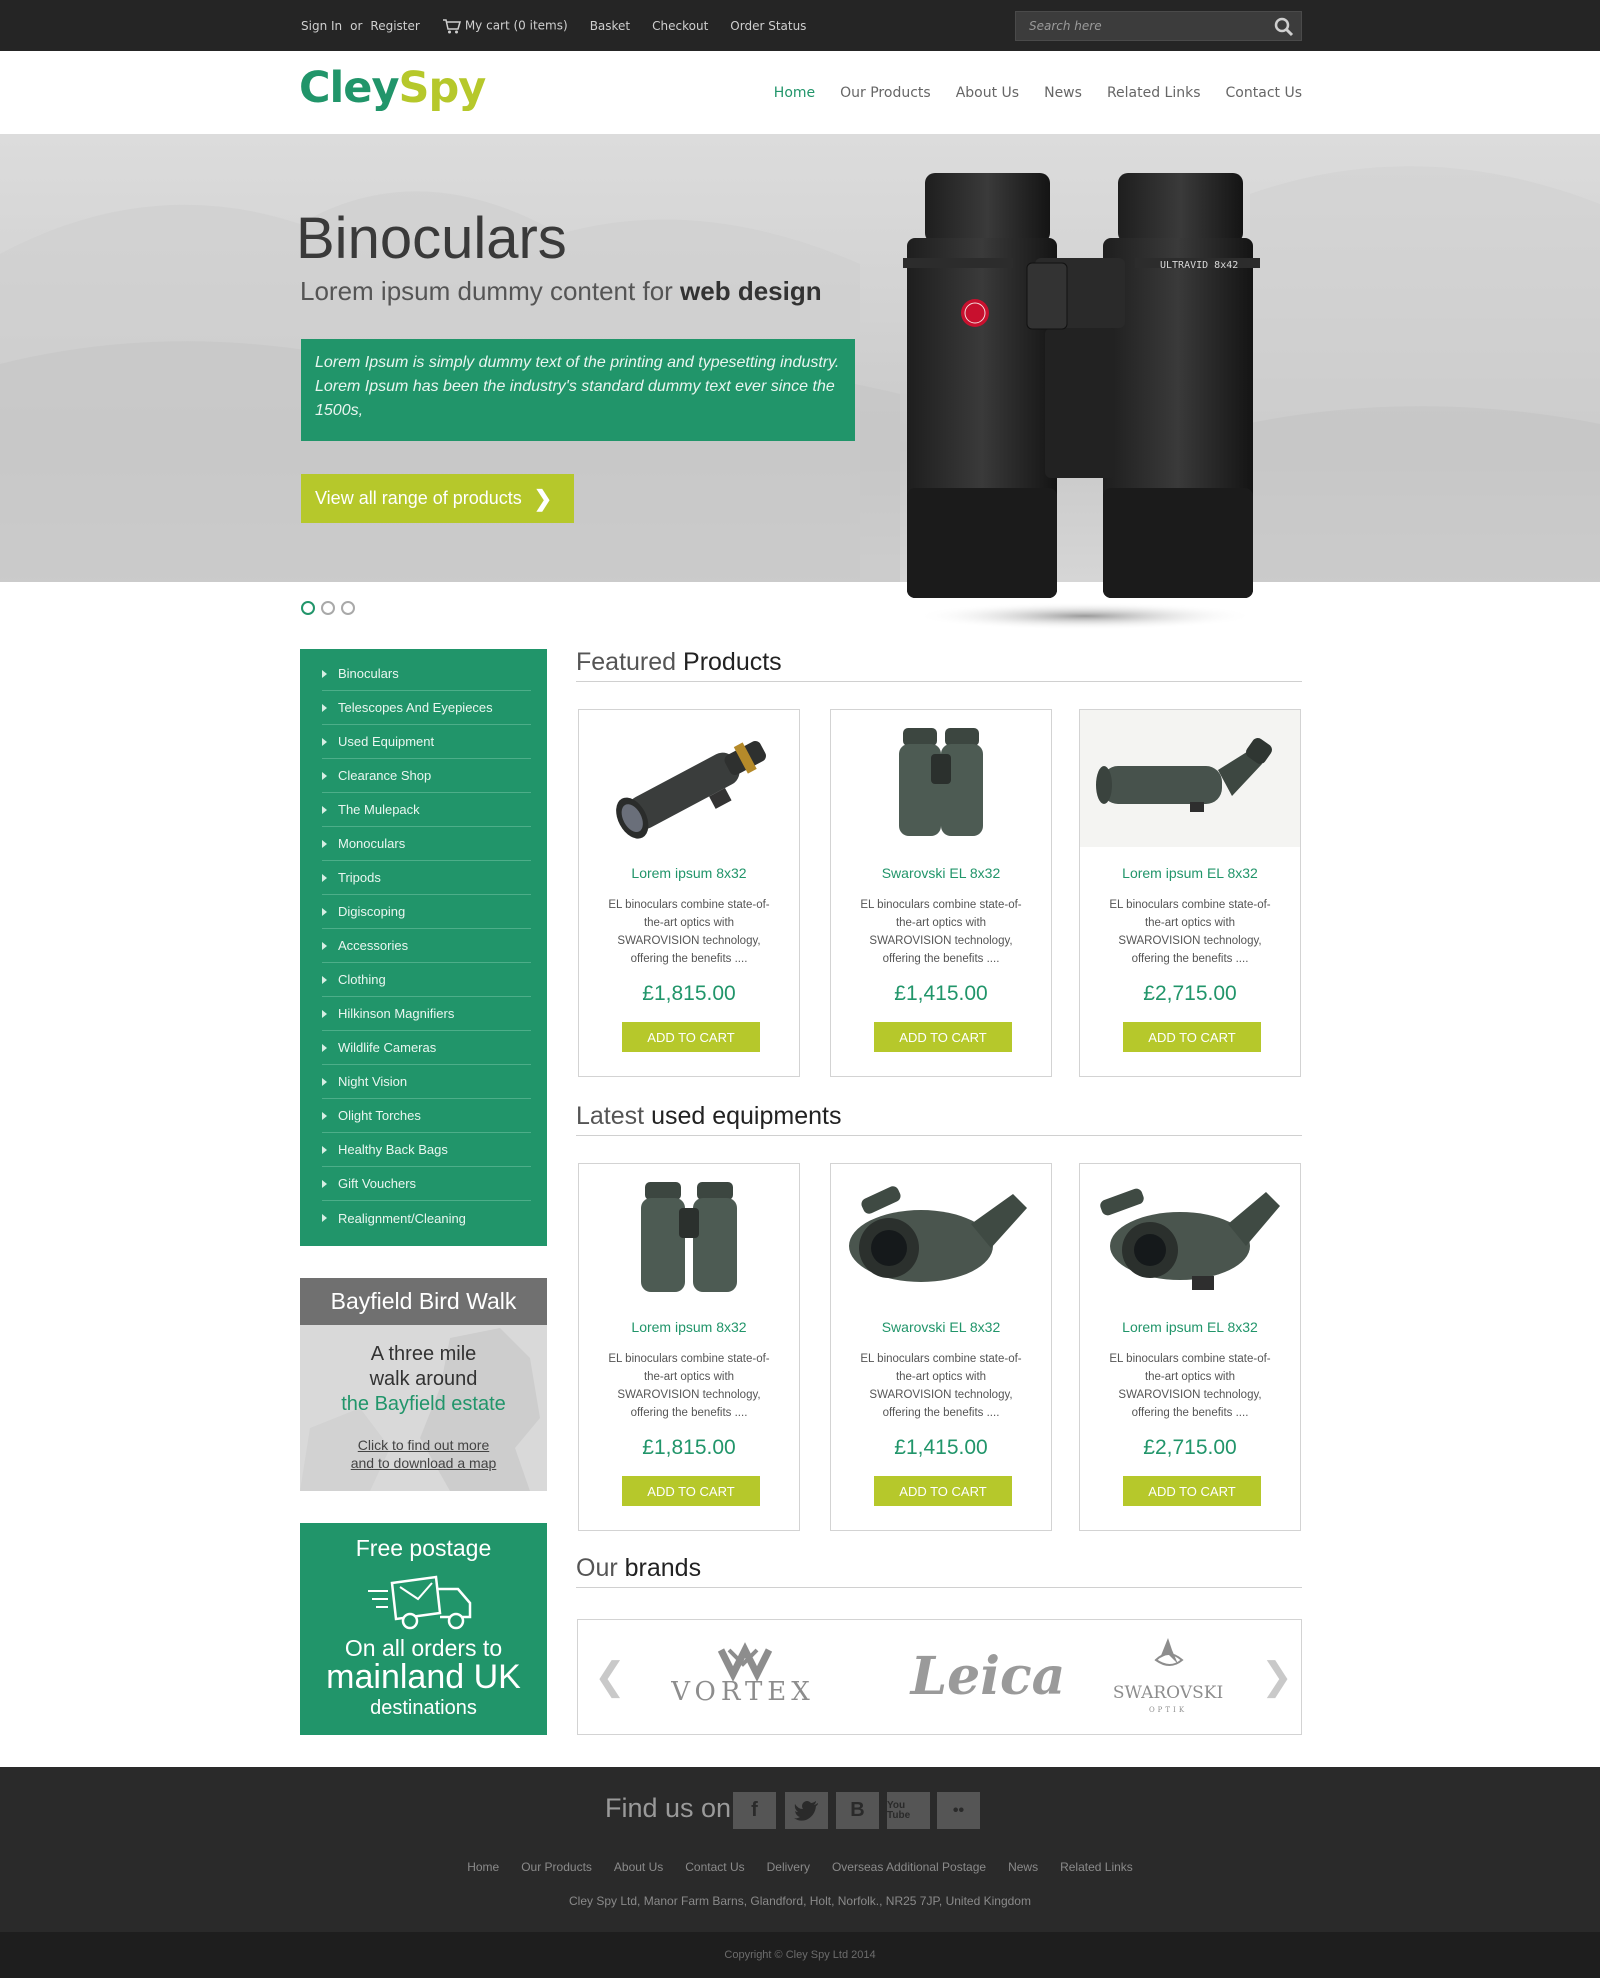 This screenshot has width=1600, height=1978. What do you see at coordinates (941, 782) in the screenshot?
I see `binoculars-icon` at bounding box center [941, 782].